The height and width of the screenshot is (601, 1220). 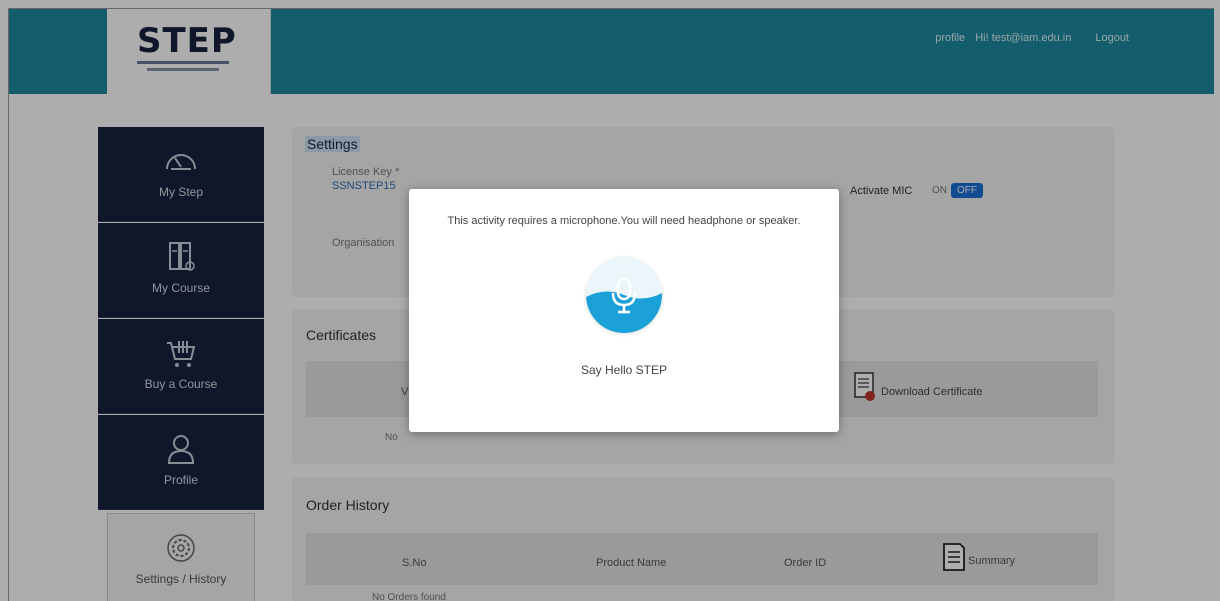 I want to click on microphone-icon, so click(x=624, y=305).